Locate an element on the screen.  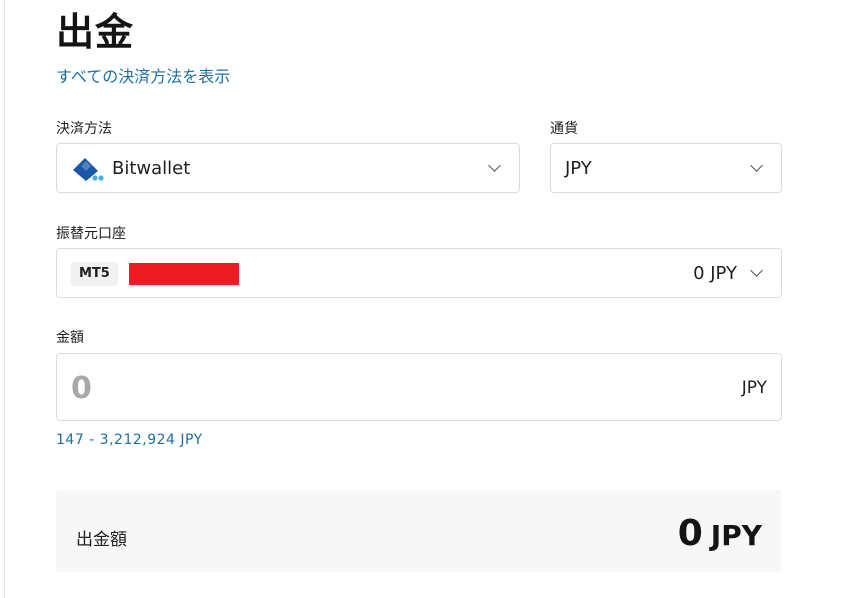
payment-method-label: 決済方法 is located at coordinates (84, 129).